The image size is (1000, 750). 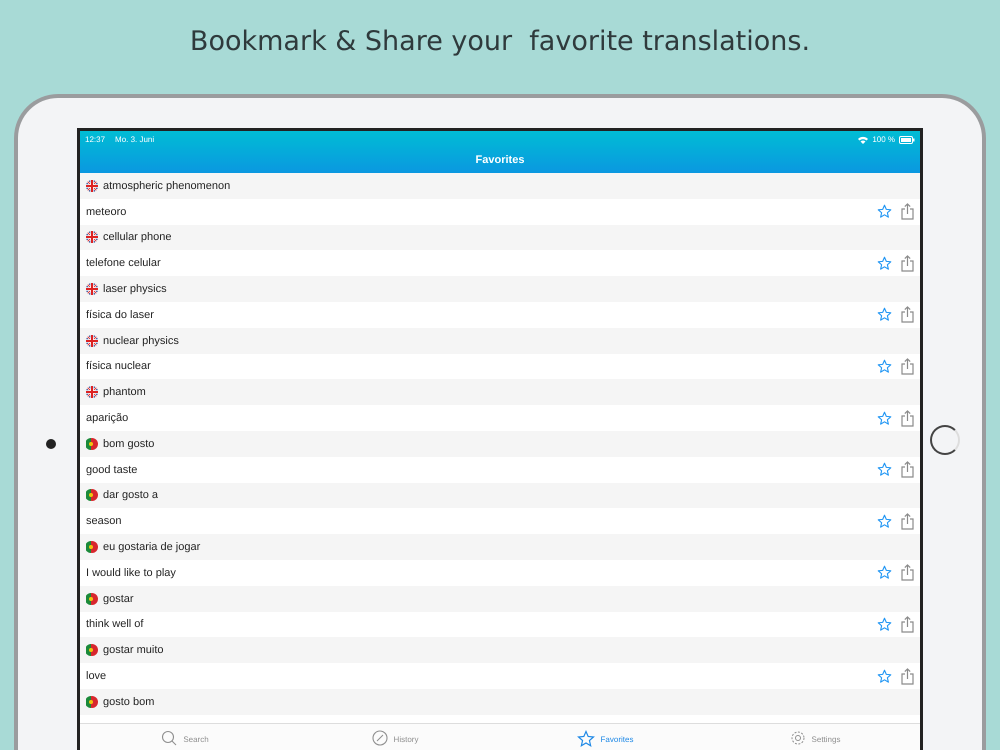 What do you see at coordinates (124, 392) in the screenshot?
I see `source-term: phantom` at bounding box center [124, 392].